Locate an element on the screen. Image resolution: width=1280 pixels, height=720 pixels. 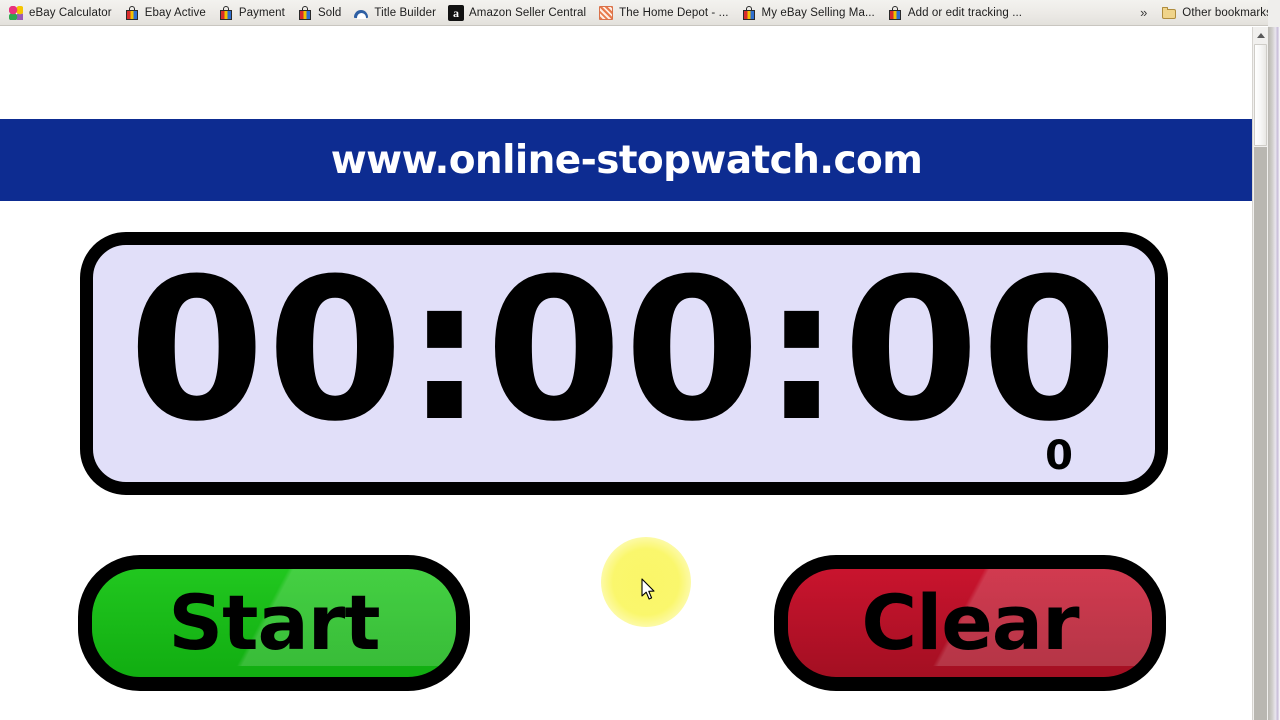
bookmarks-overflow-chevron-icon: » is located at coordinates (1143, 13).